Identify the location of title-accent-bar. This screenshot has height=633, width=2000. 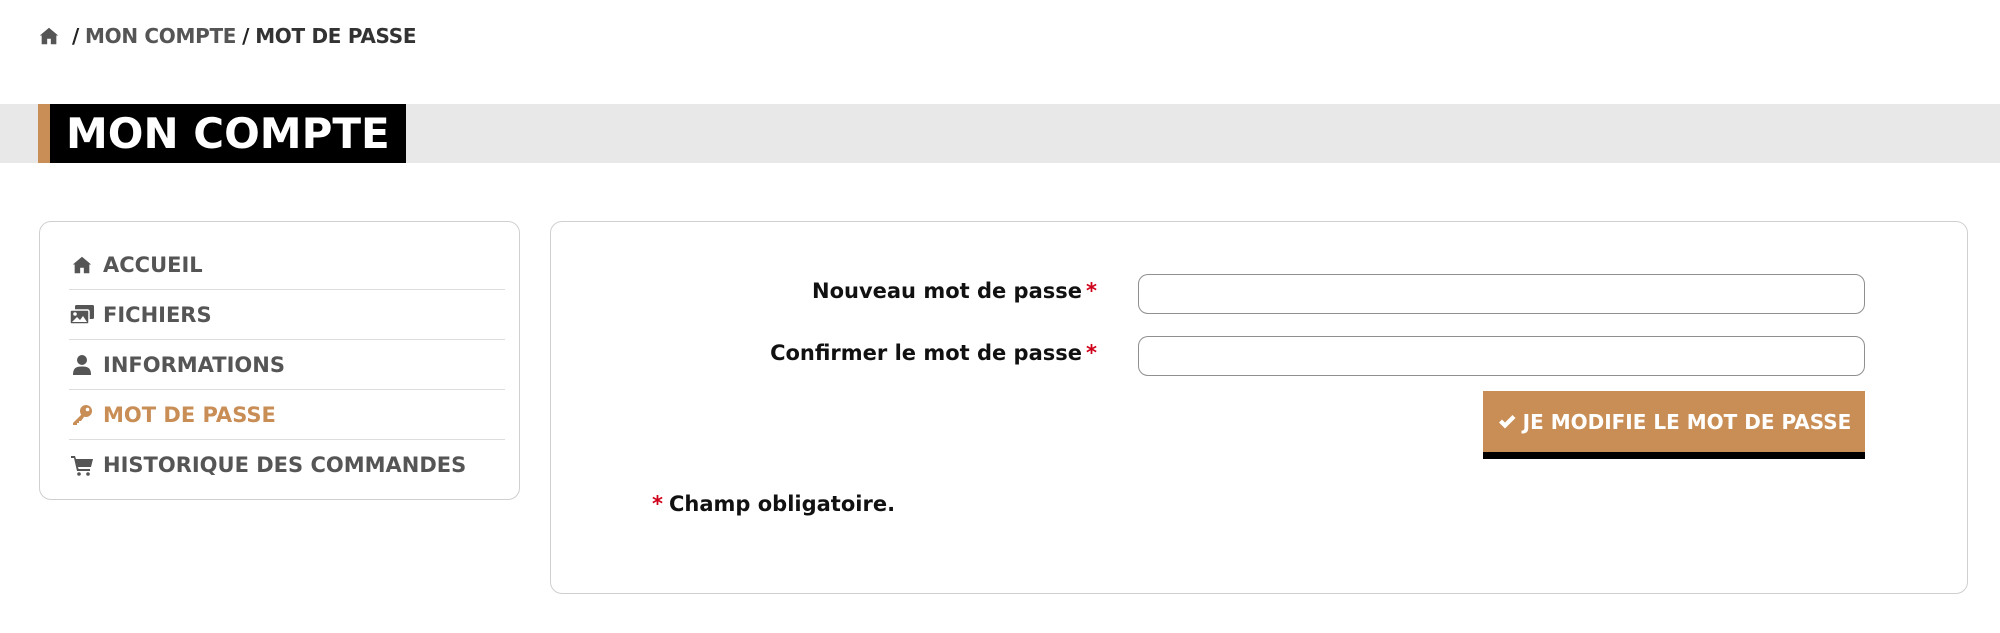
(44, 133).